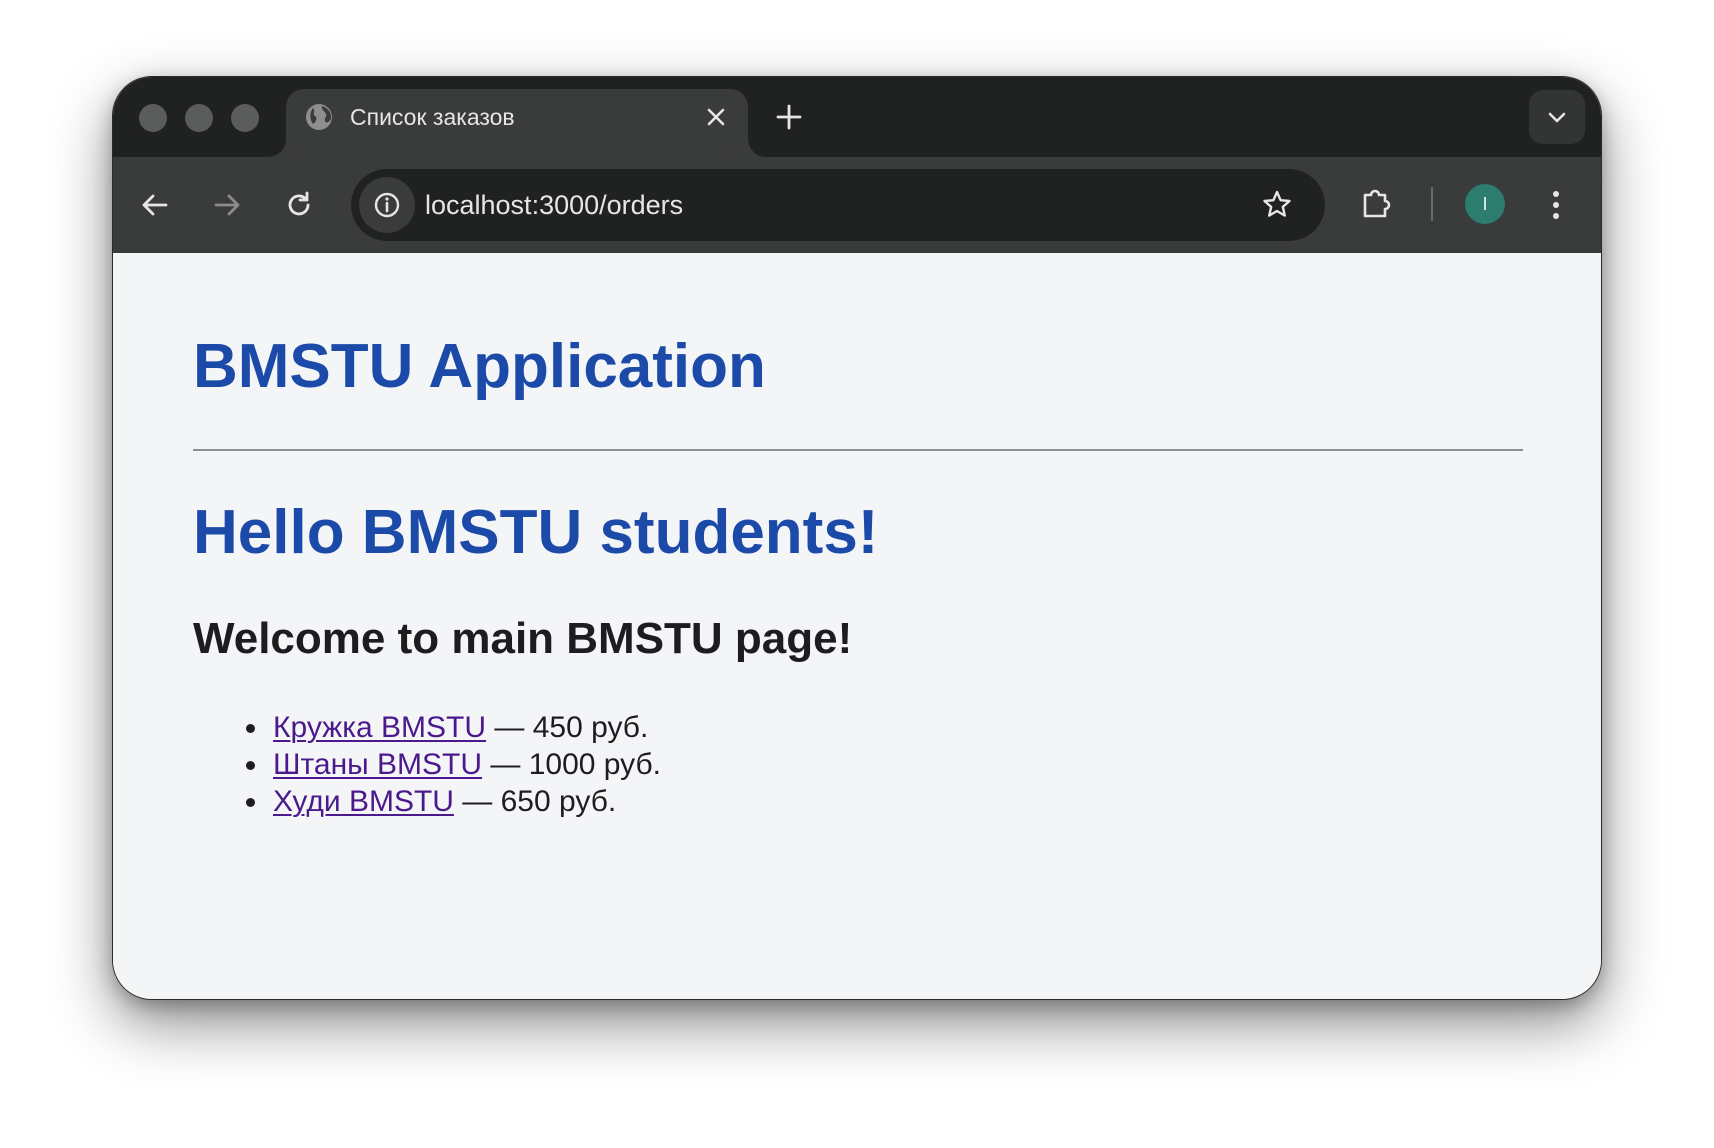  I want to click on site-info-button, so click(387, 205).